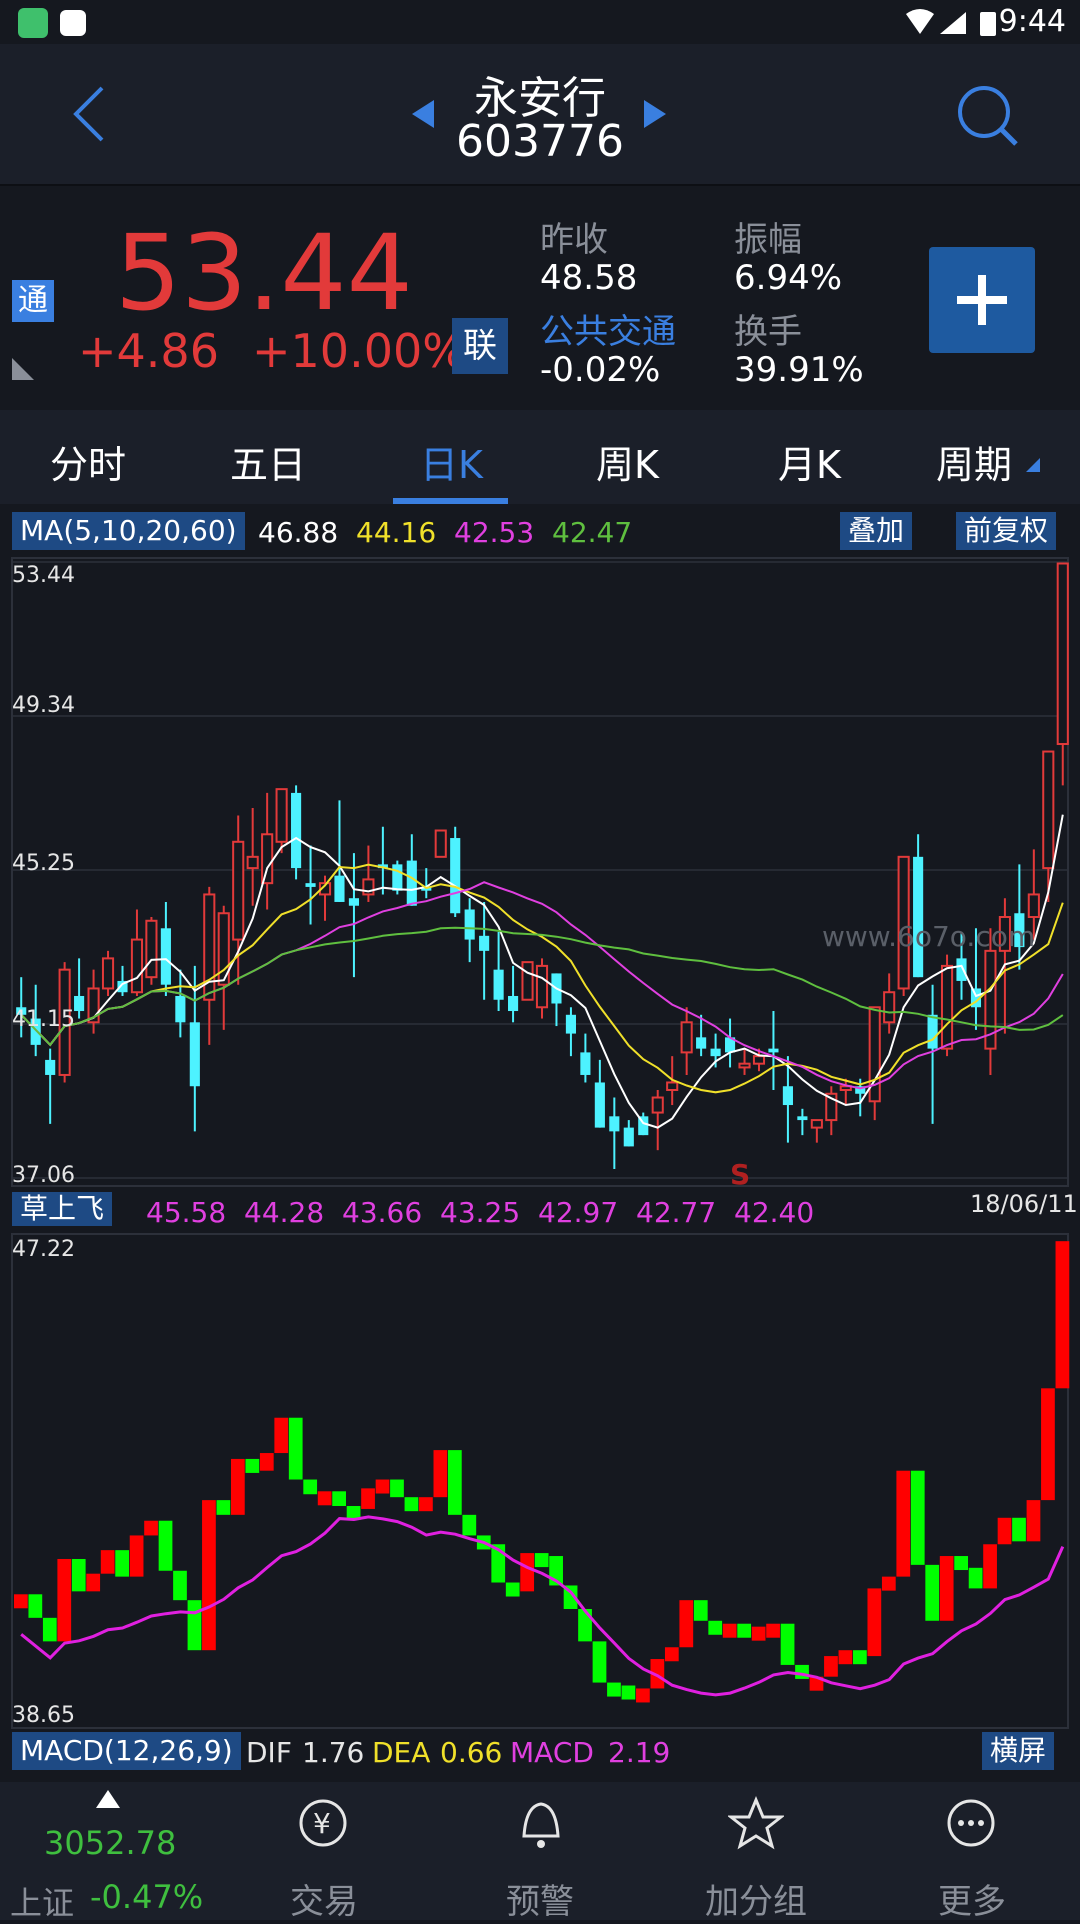 This screenshot has width=1080, height=1924. I want to click on y-label-3: 45.25, so click(43, 863).